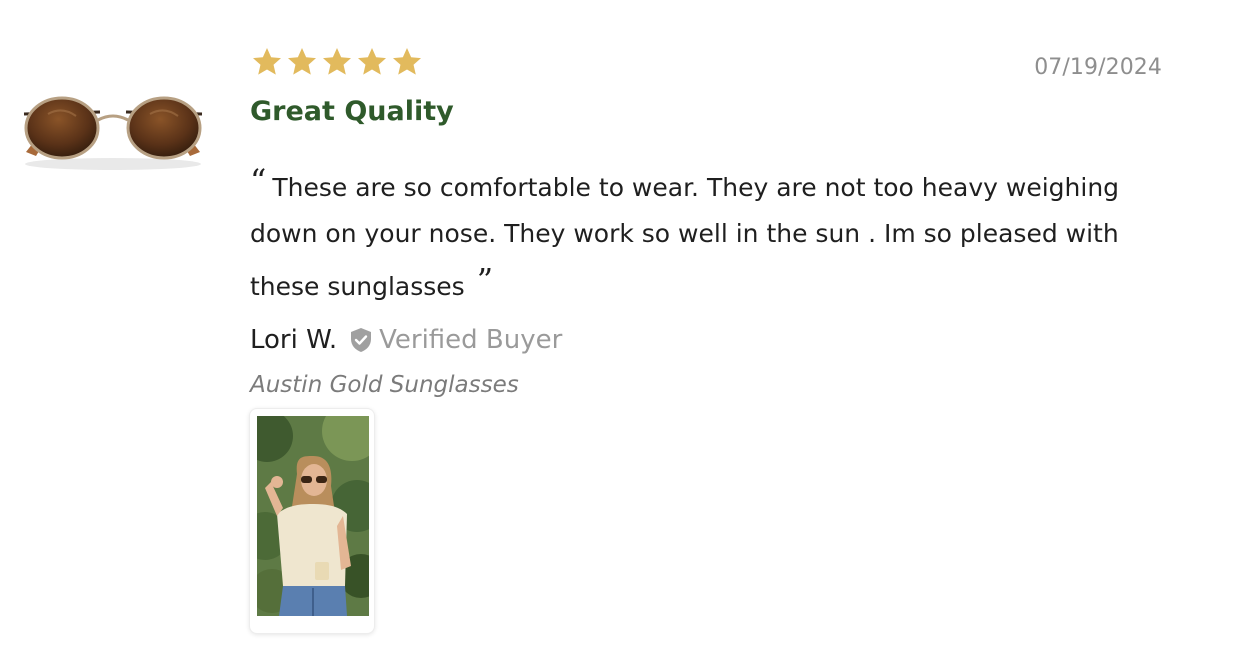 The height and width of the screenshot is (656, 1236). What do you see at coordinates (313, 516) in the screenshot?
I see `review-photo` at bounding box center [313, 516].